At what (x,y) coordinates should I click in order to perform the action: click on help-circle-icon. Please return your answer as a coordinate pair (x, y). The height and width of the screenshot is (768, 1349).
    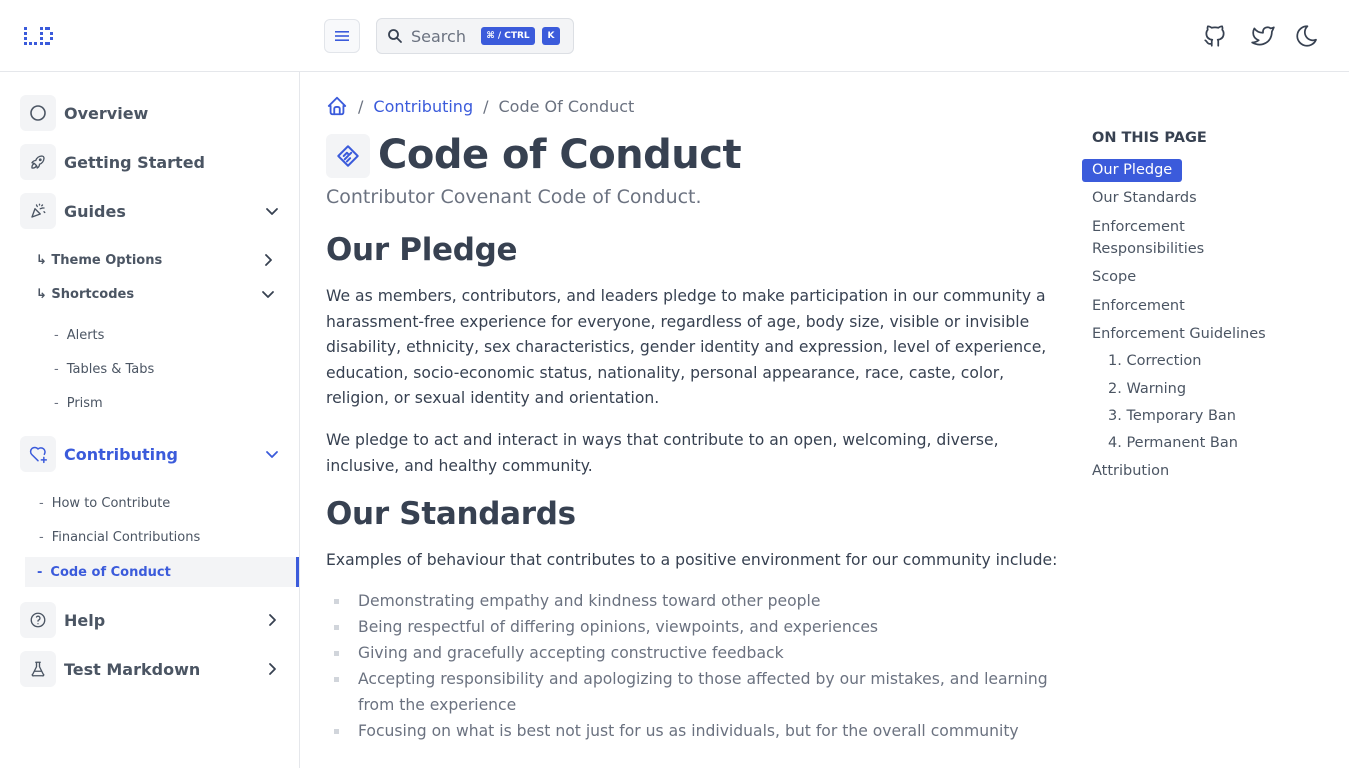
    Looking at the image, I should click on (38, 620).